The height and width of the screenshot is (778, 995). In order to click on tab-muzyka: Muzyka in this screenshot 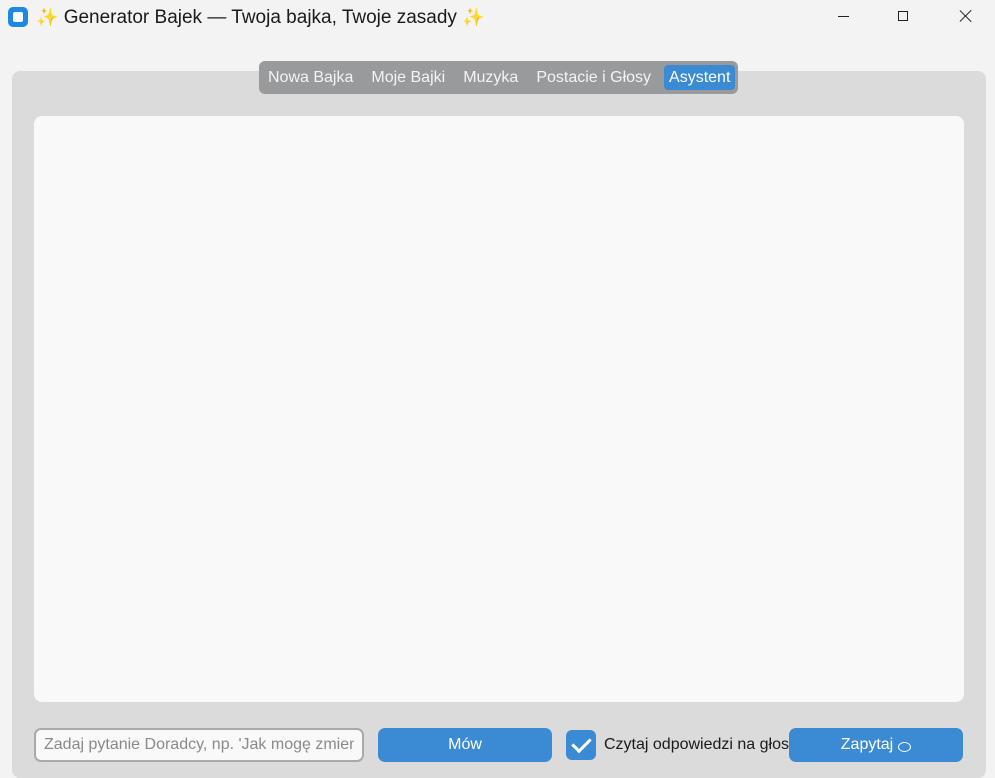, I will do `click(490, 77)`.